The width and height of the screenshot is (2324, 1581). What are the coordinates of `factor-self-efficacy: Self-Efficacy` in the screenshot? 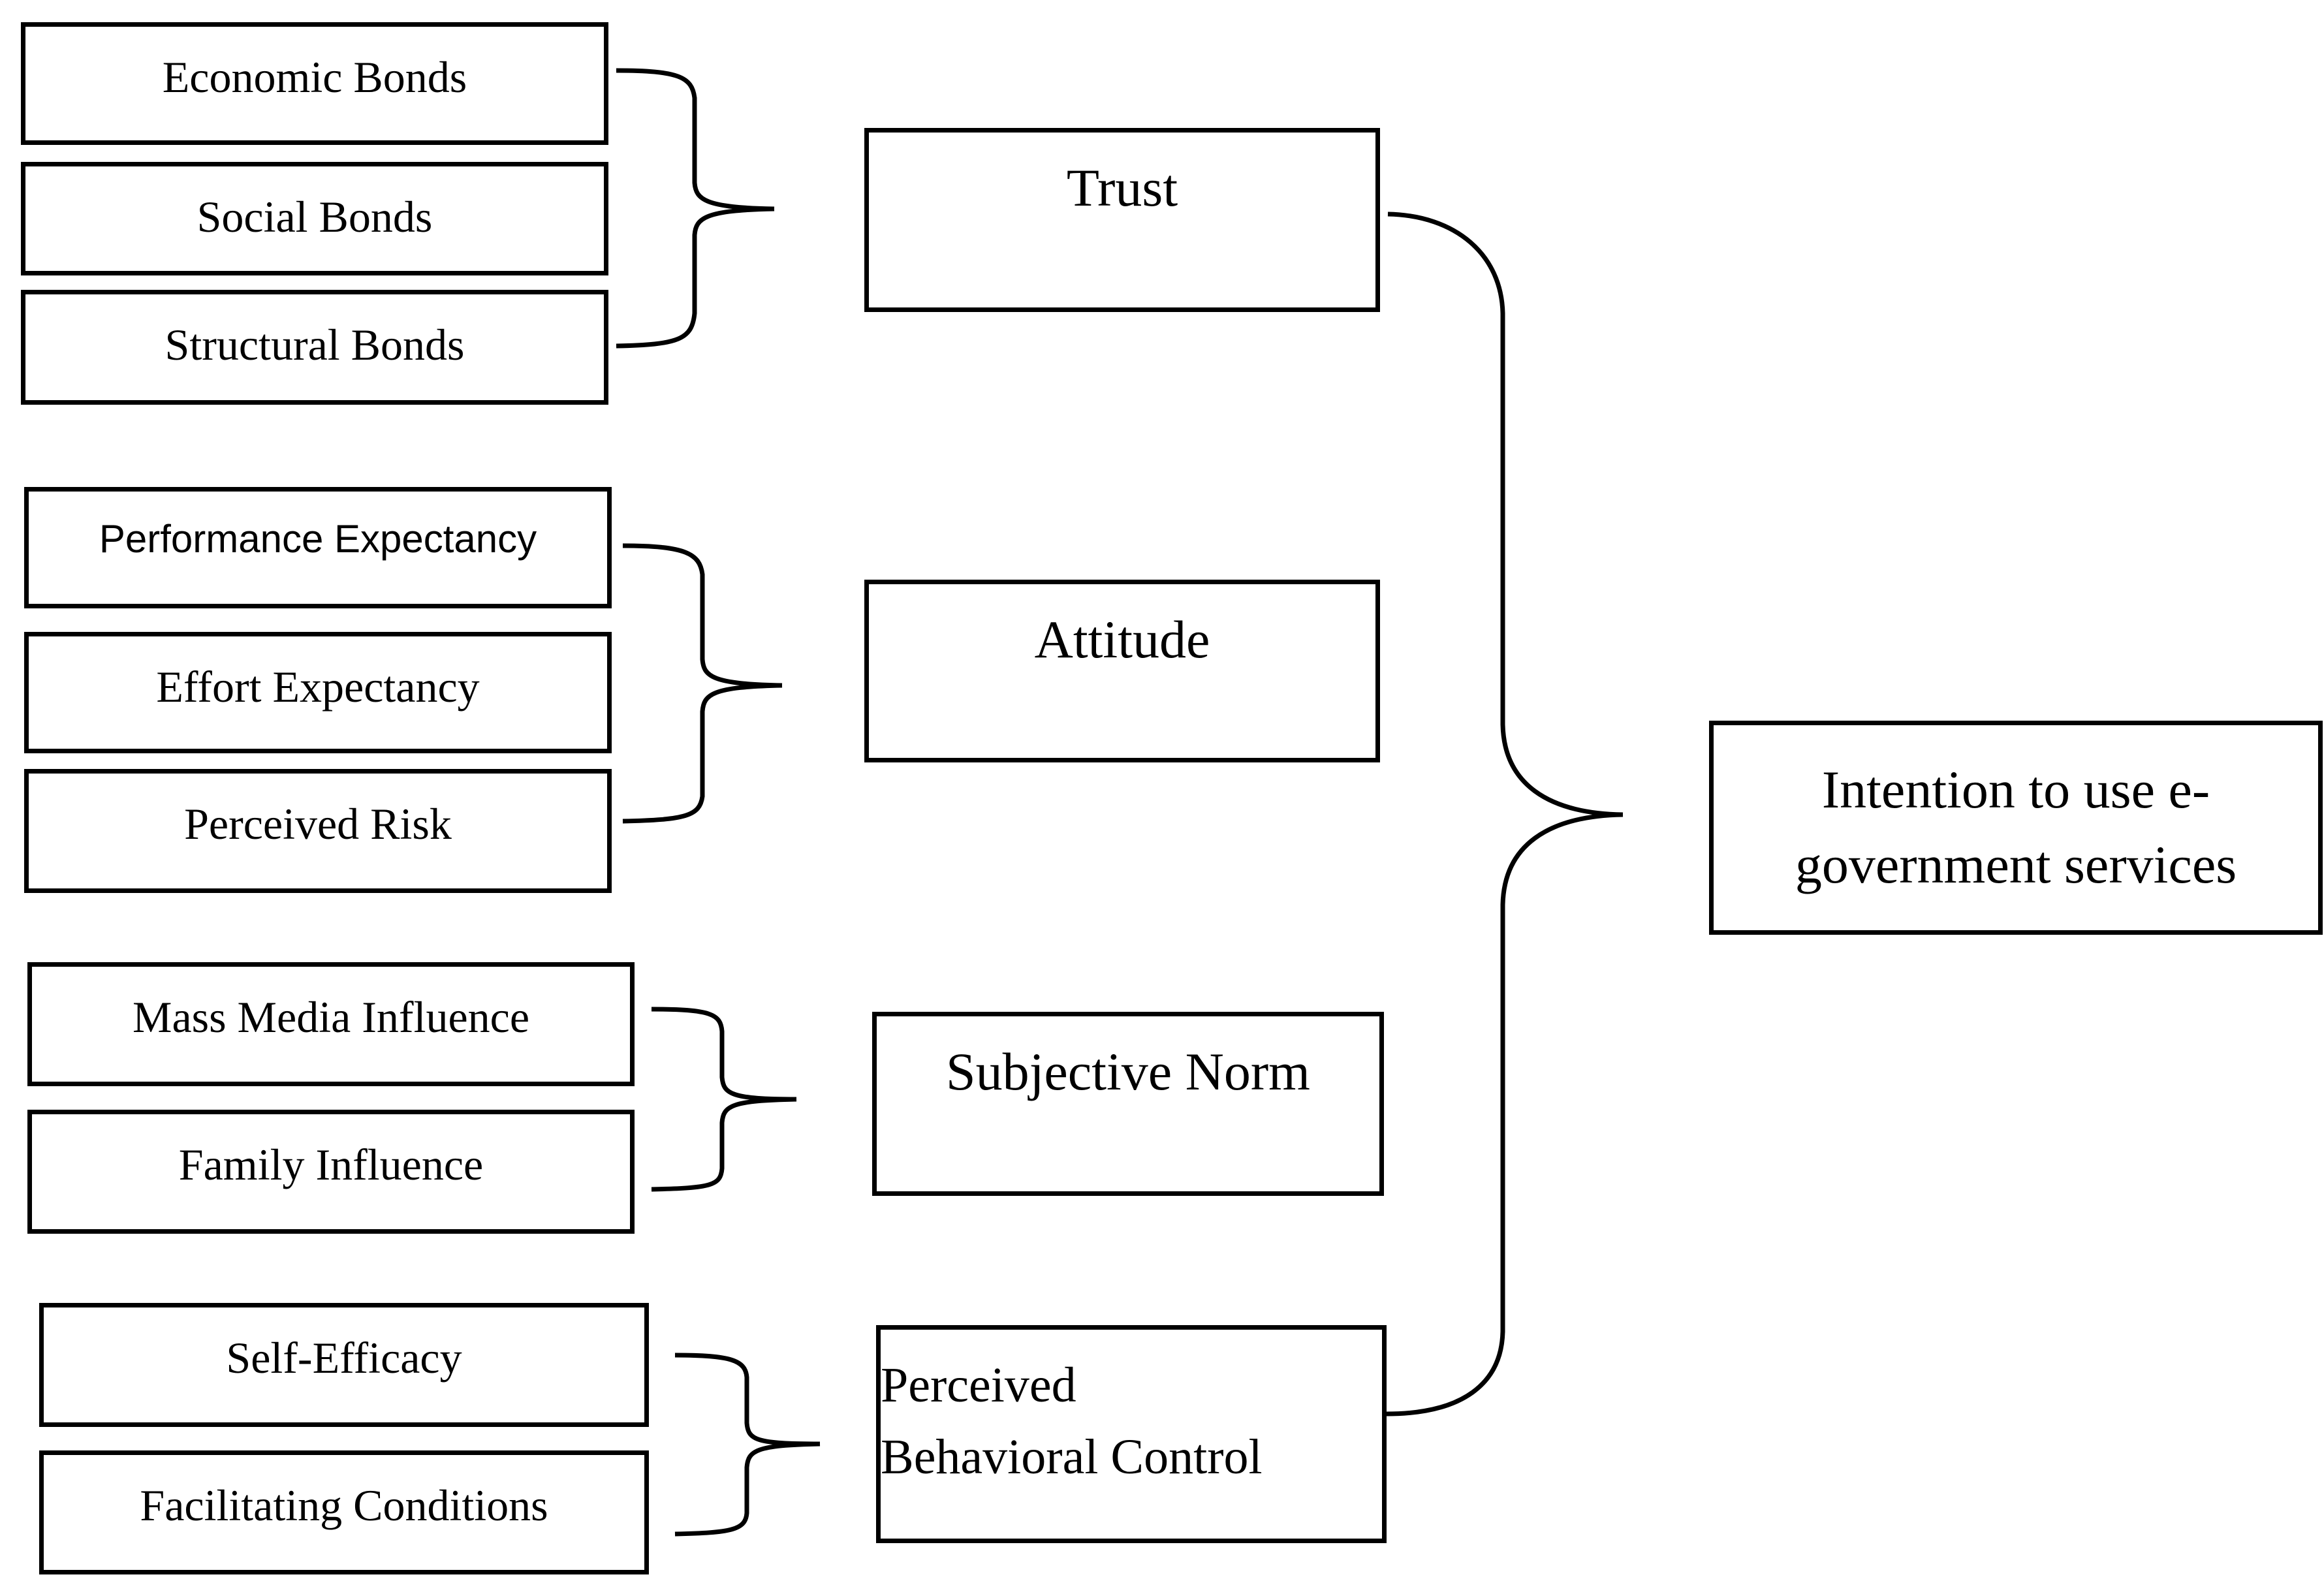 It's located at (344, 1365).